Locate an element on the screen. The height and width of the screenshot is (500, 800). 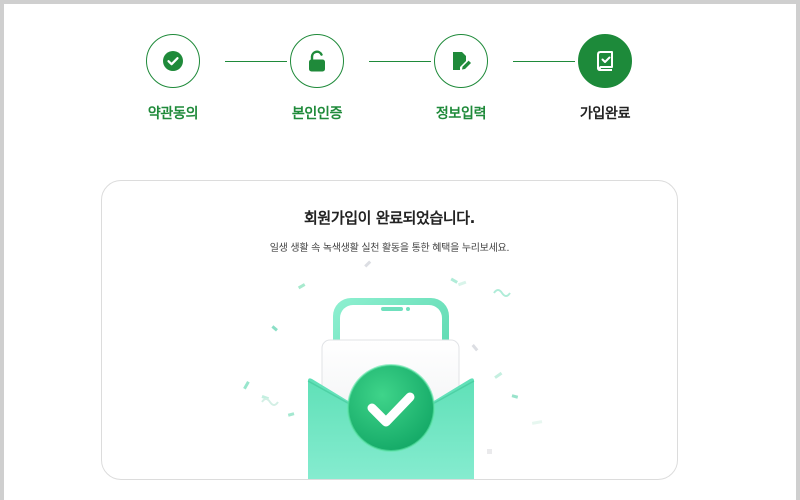
step-terms: 약관동의 is located at coordinates (173, 78).